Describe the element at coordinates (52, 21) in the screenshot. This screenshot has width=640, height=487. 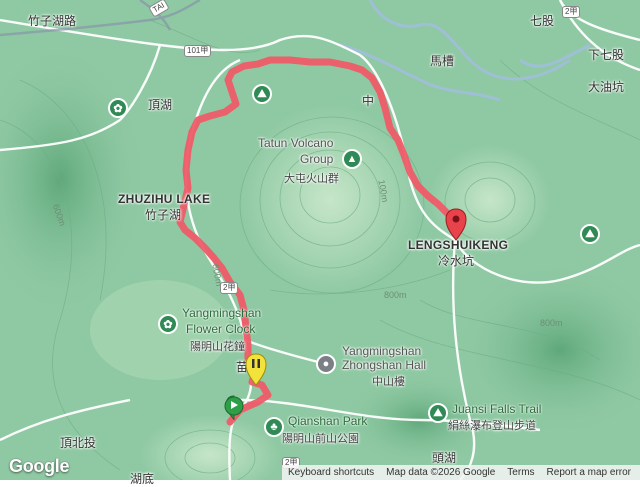
I see `place-label: 竹子湖路` at that location.